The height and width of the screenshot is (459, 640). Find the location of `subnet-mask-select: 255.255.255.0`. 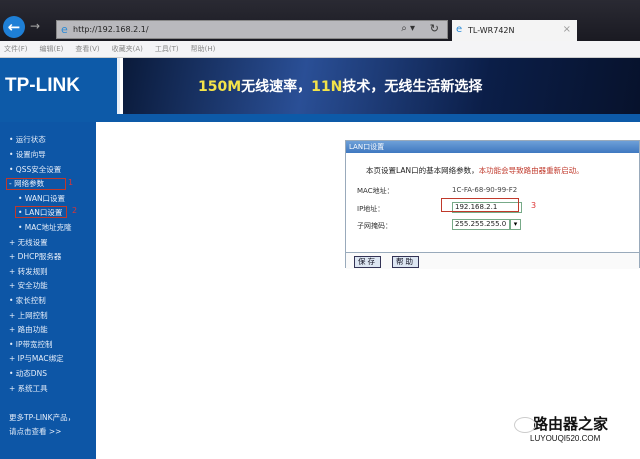

subnet-mask-select: 255.255.255.0 is located at coordinates (481, 224).